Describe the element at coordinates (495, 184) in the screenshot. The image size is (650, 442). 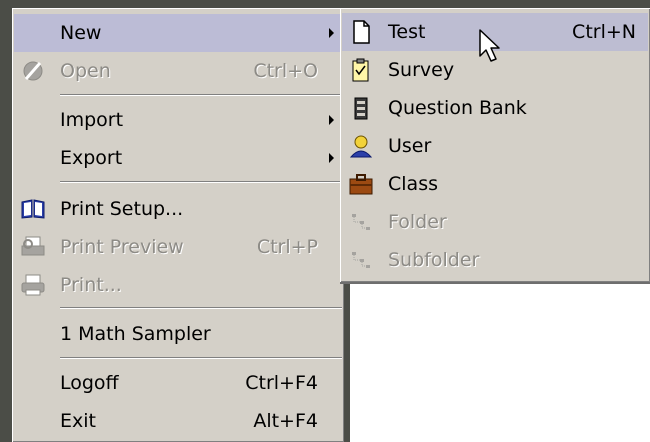
I see `submenu-item-class: Class` at that location.